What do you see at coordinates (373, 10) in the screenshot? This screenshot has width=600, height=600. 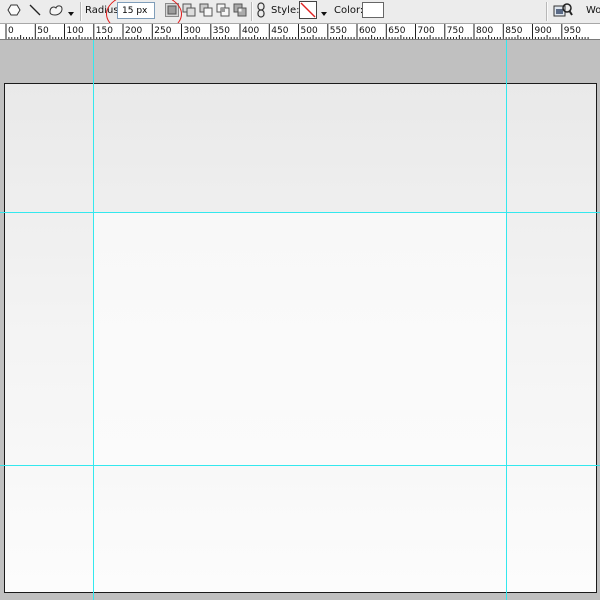 I see `color-swatch` at bounding box center [373, 10].